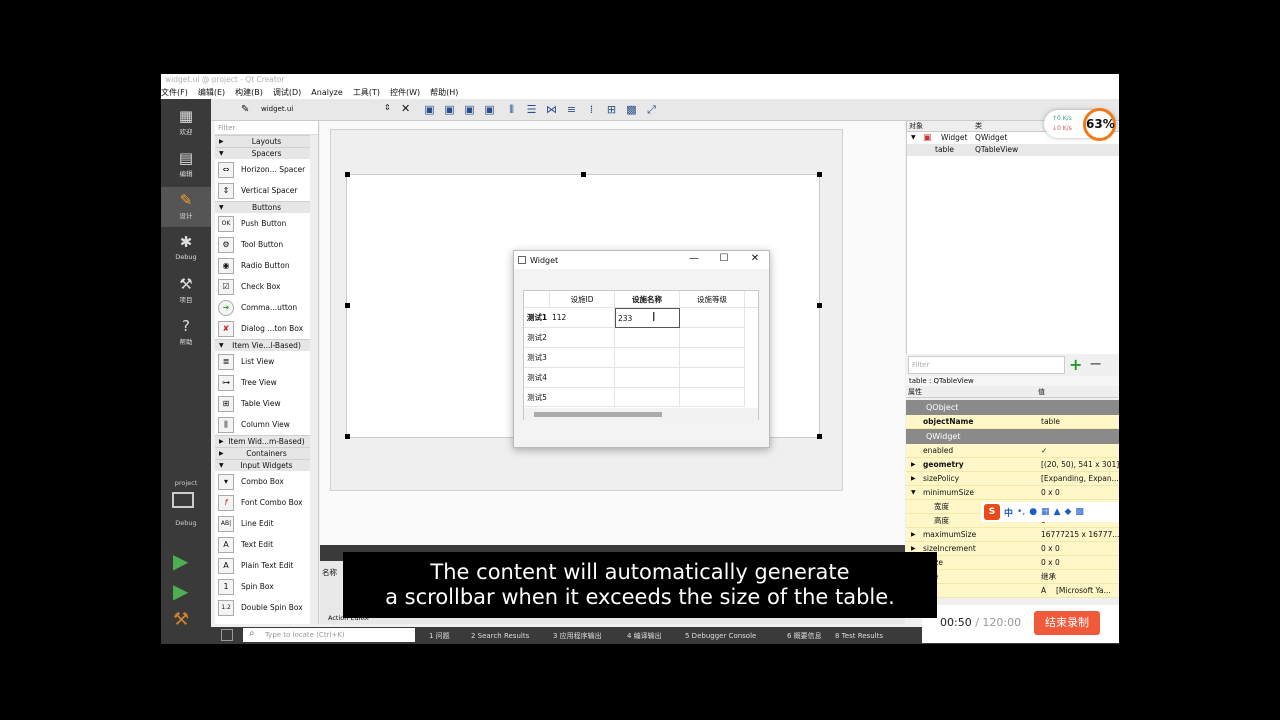 The height and width of the screenshot is (720, 1280). What do you see at coordinates (266, 265) in the screenshot?
I see `widget-item-radio-button: ◉ Radio Button` at bounding box center [266, 265].